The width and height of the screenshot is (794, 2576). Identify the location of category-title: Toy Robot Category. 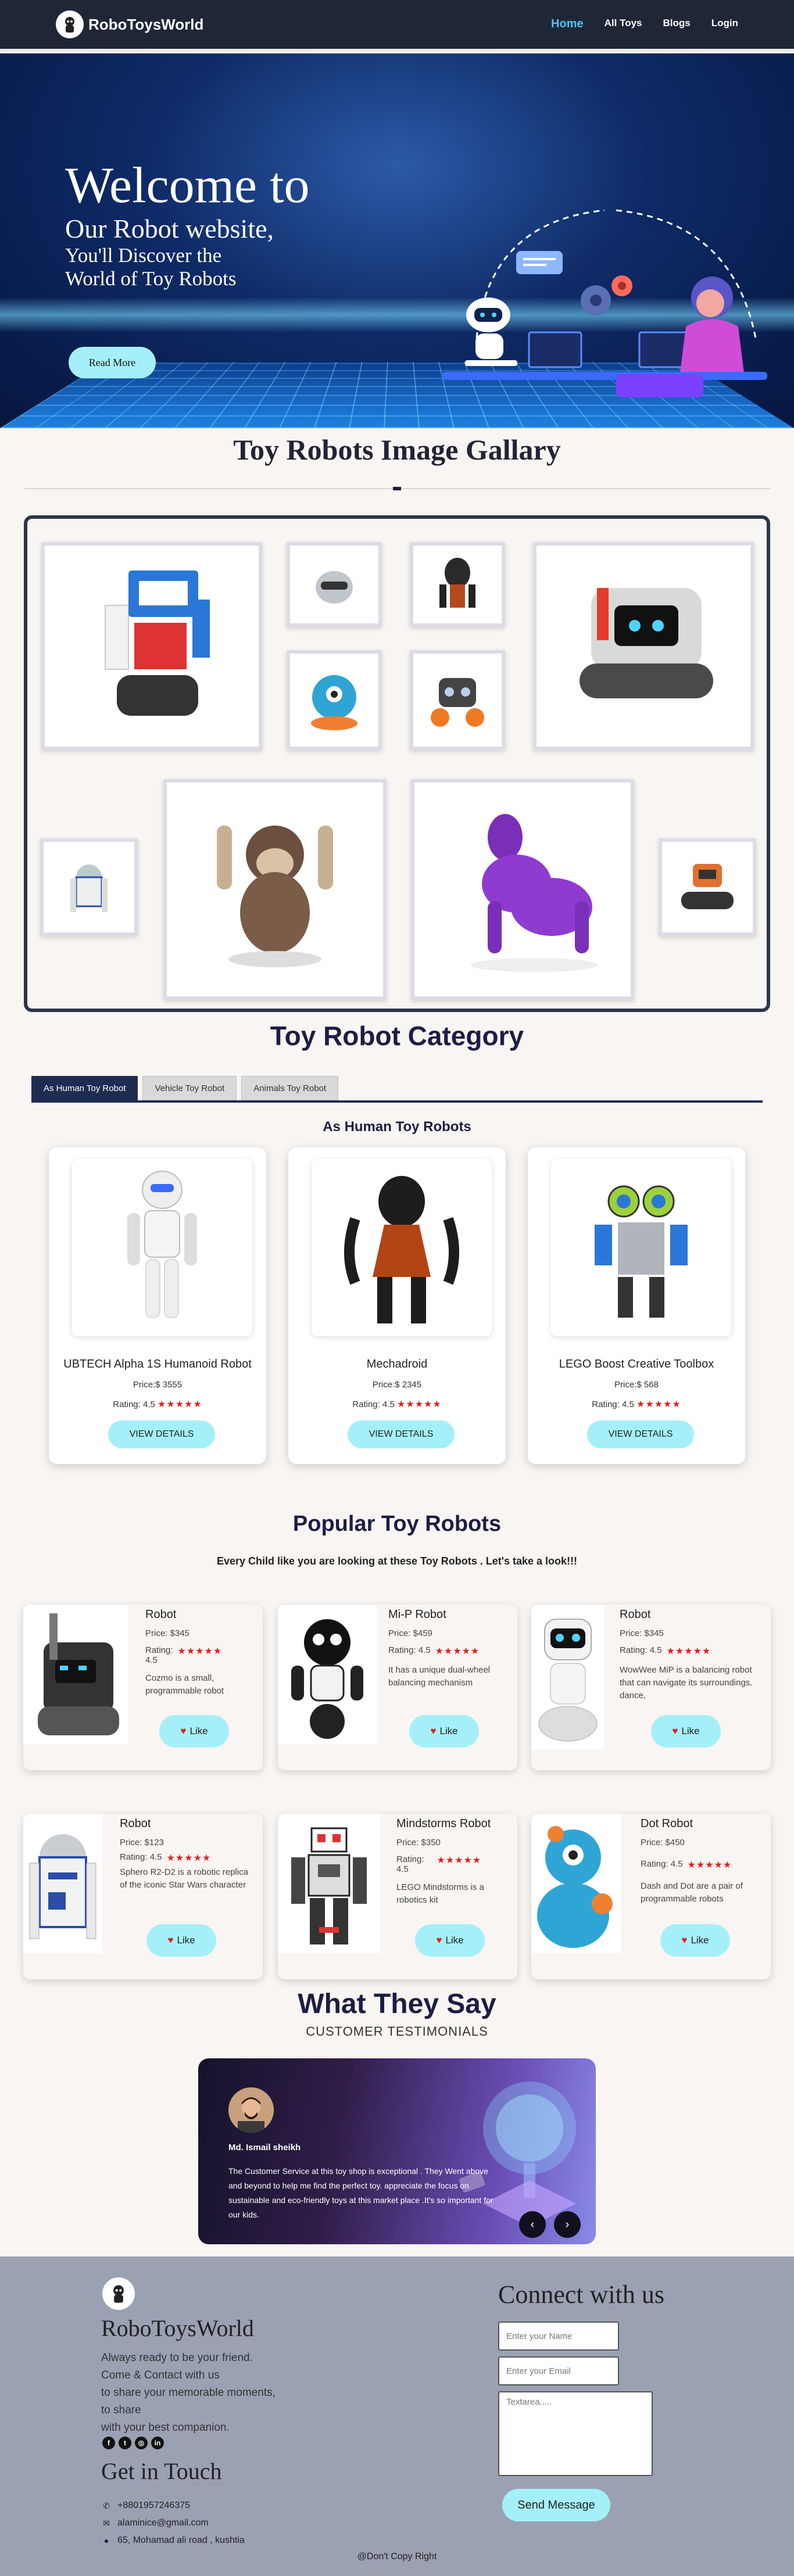
(397, 1036).